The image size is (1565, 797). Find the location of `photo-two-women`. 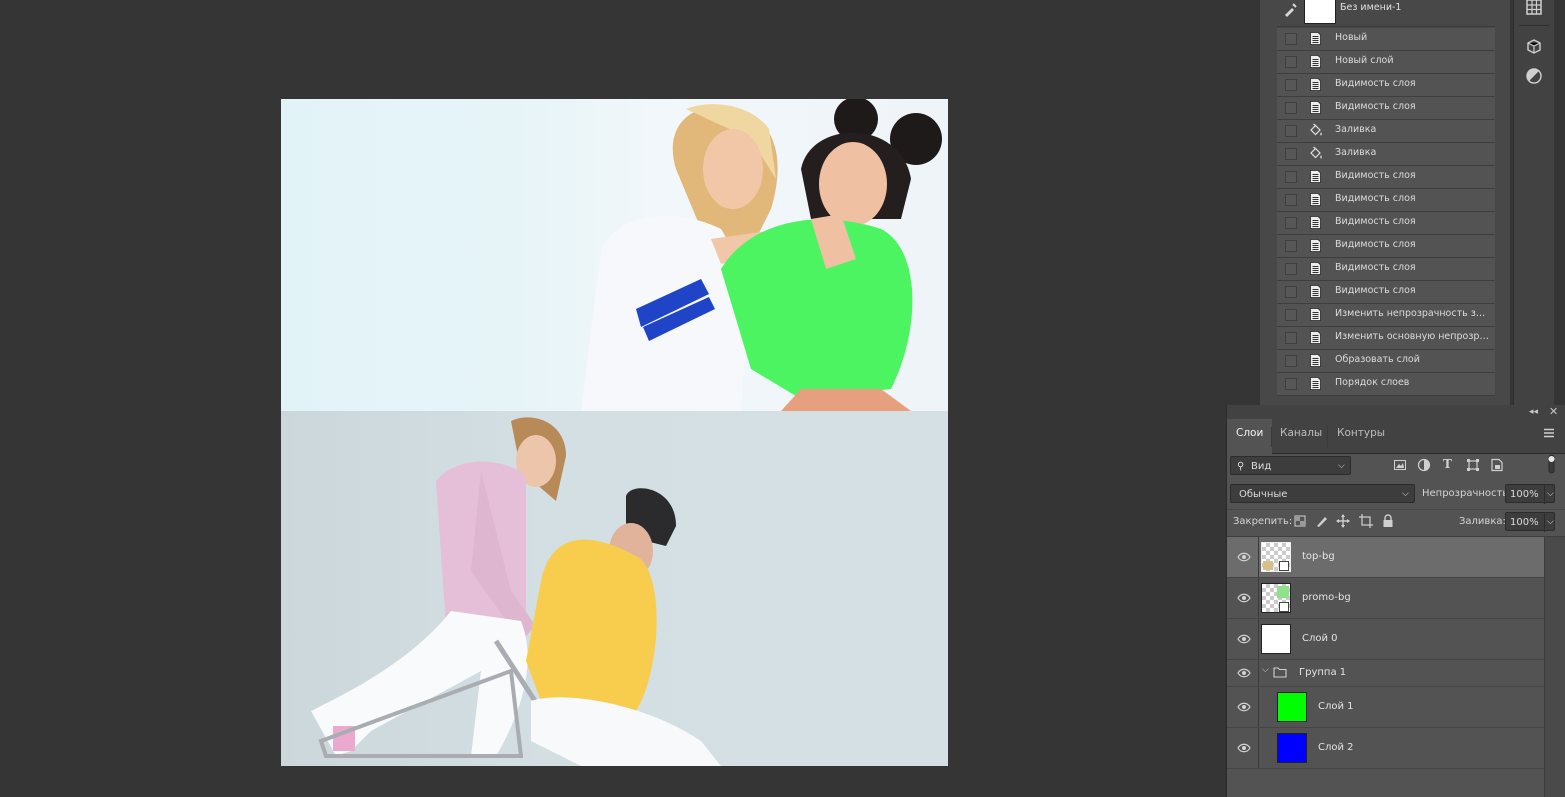

photo-two-women is located at coordinates (761, 255).